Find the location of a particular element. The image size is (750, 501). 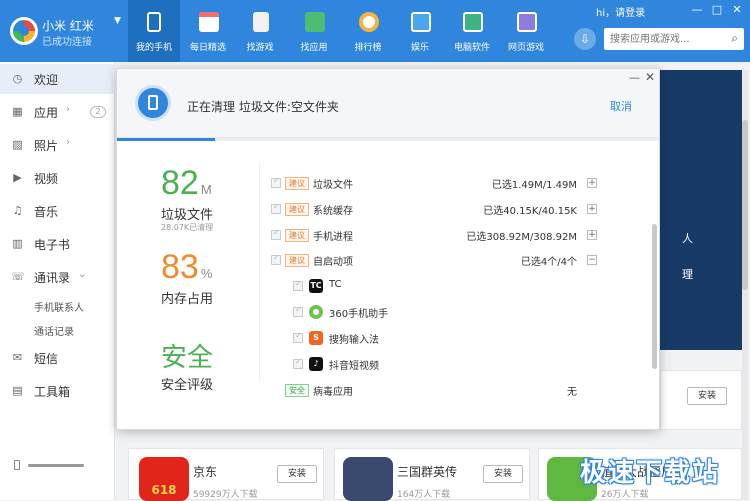

row-label: 系统缓存 is located at coordinates (333, 211).